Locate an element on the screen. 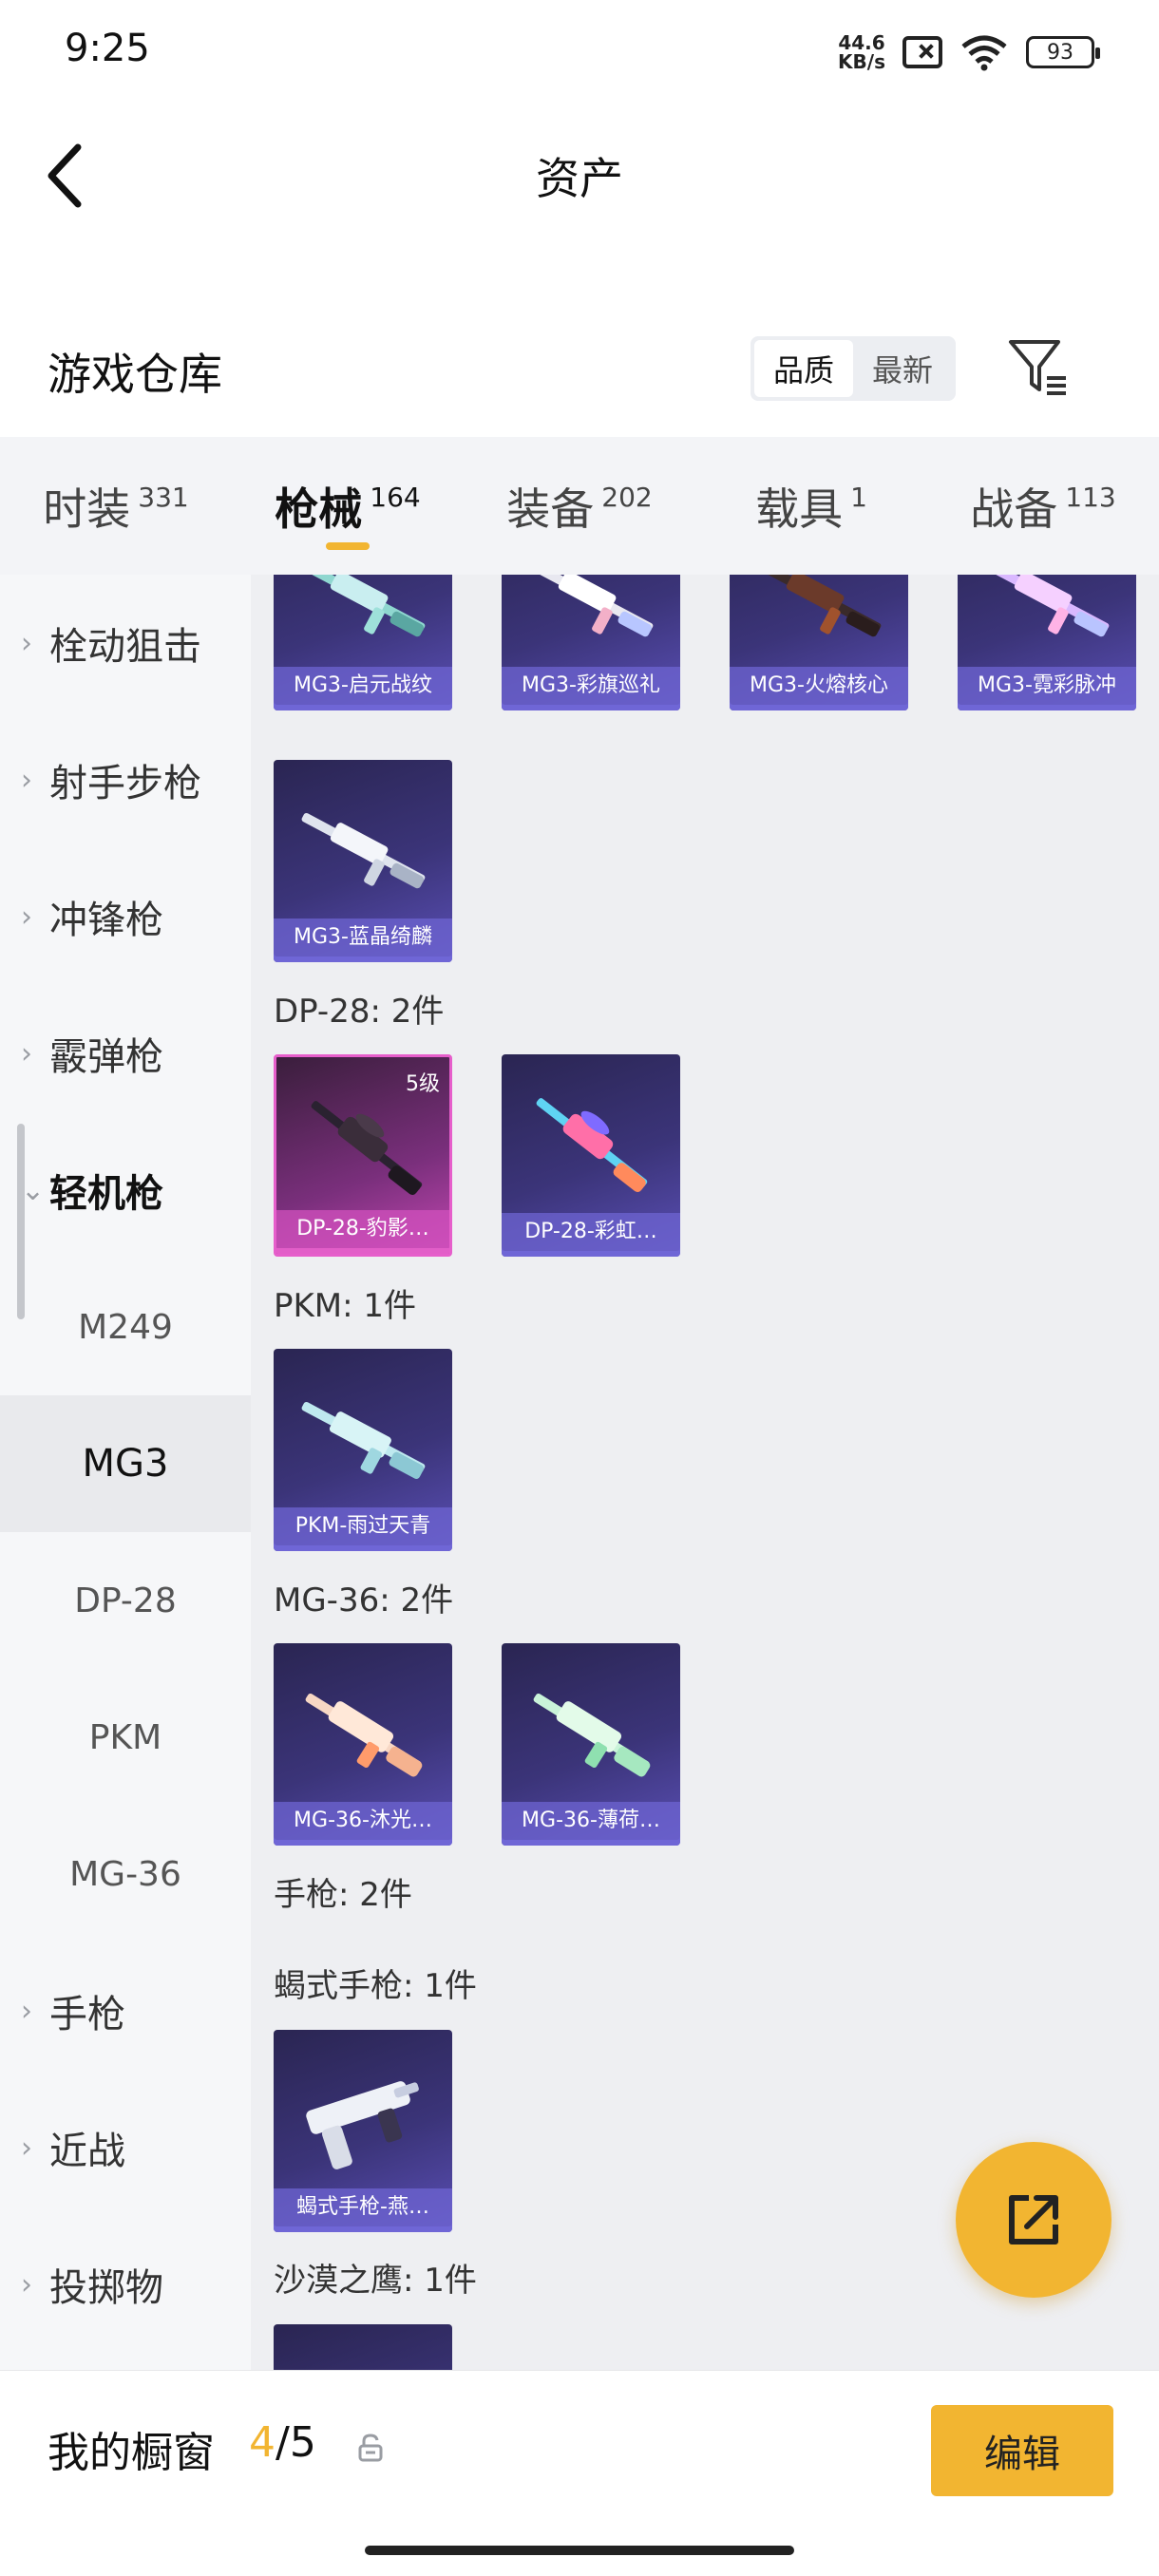 Image resolution: width=1159 pixels, height=2576 pixels. sort-newest-button: 最新 is located at coordinates (902, 368).